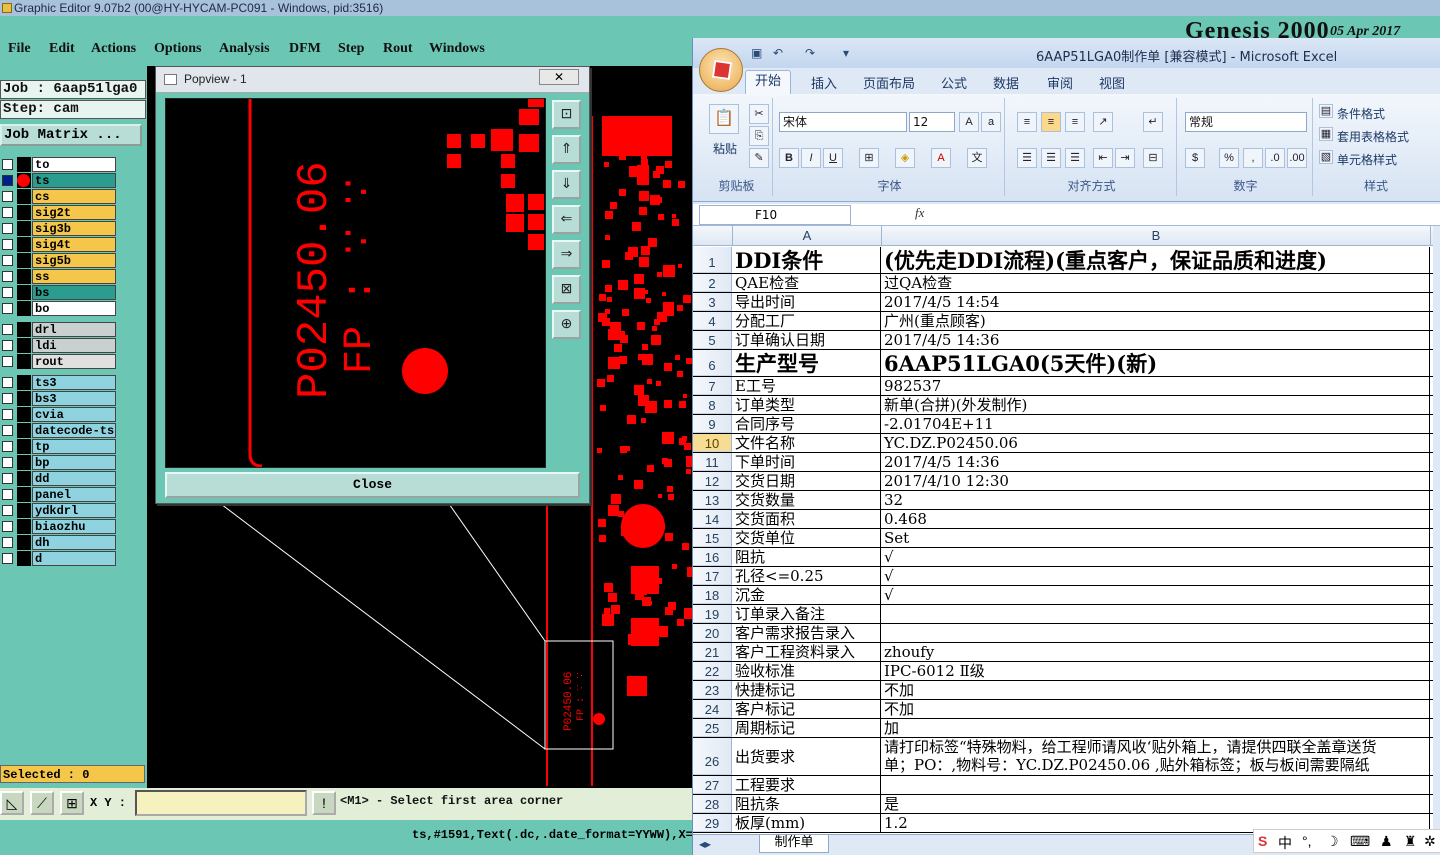 The width and height of the screenshot is (1440, 855). Describe the element at coordinates (807, 462) in the screenshot. I see `cell-a: 下单时间` at that location.